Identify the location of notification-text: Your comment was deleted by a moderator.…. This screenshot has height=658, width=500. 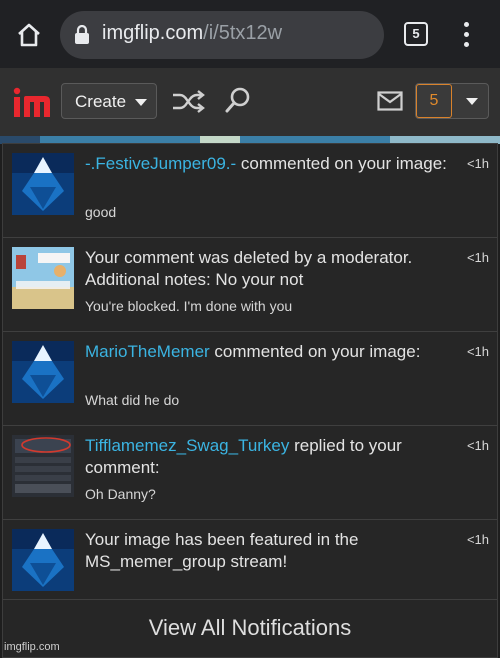
(249, 268).